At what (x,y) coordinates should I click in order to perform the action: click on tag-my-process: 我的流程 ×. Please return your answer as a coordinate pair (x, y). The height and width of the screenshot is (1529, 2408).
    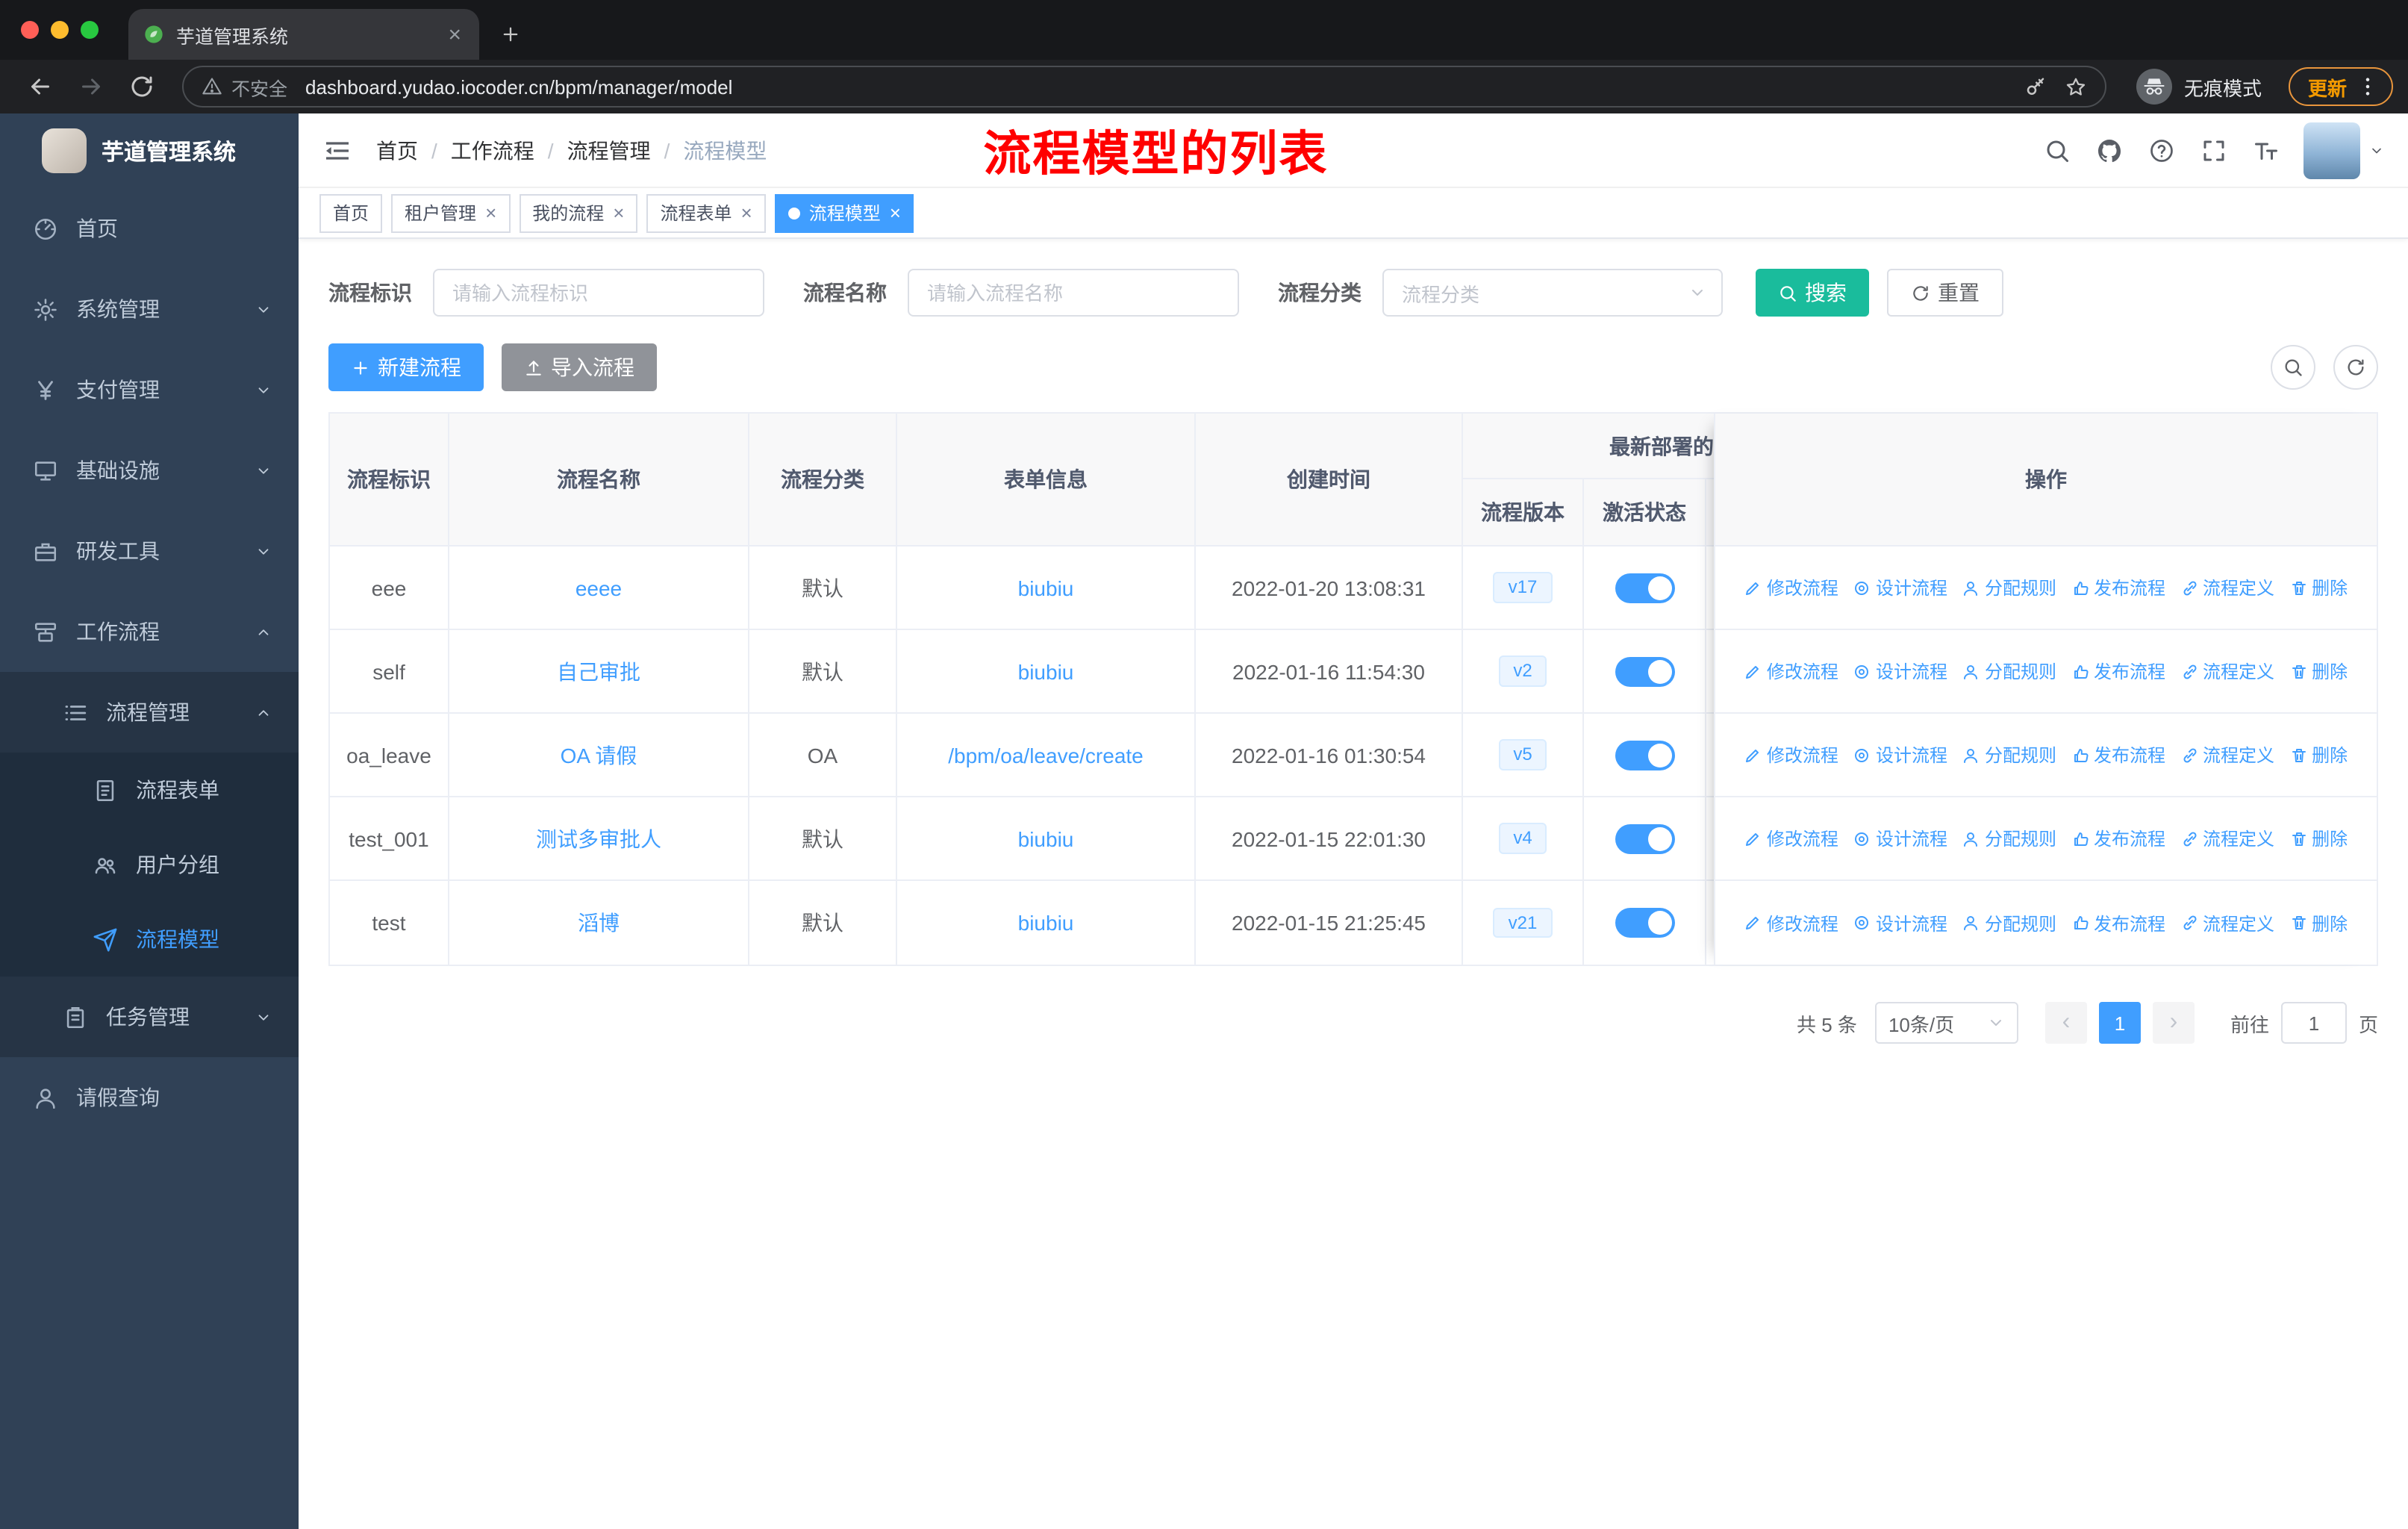
    Looking at the image, I should click on (578, 213).